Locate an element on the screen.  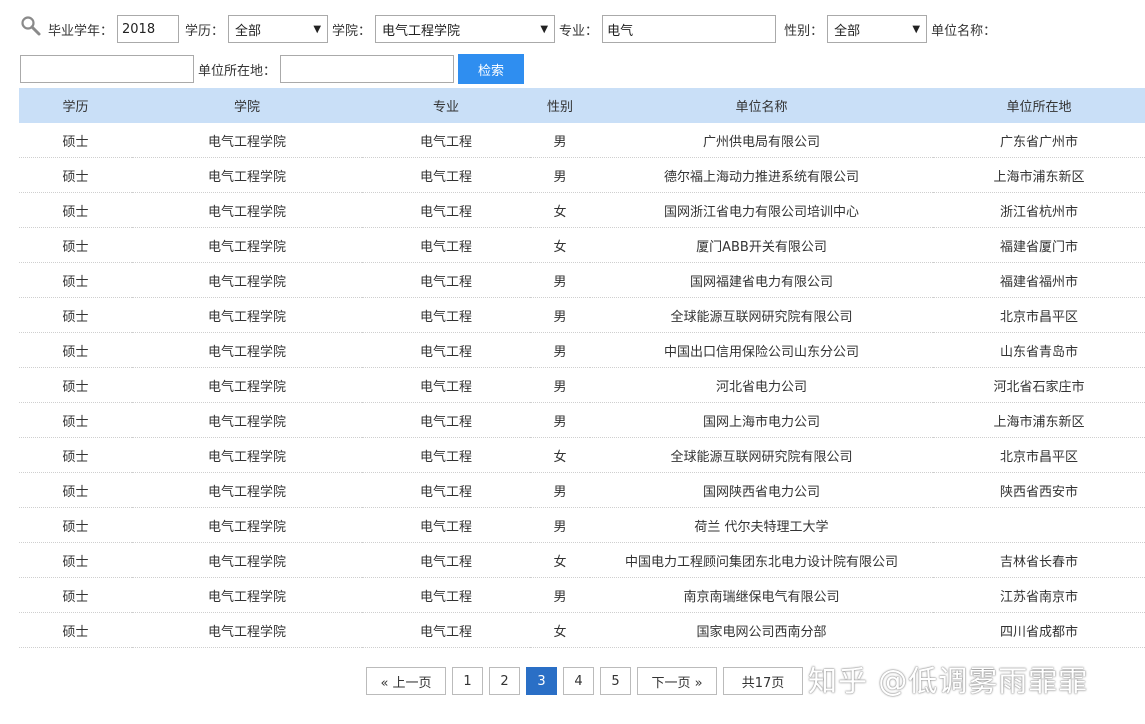
filter-row-2: 单位所在地： 检索 is located at coordinates (272, 69).